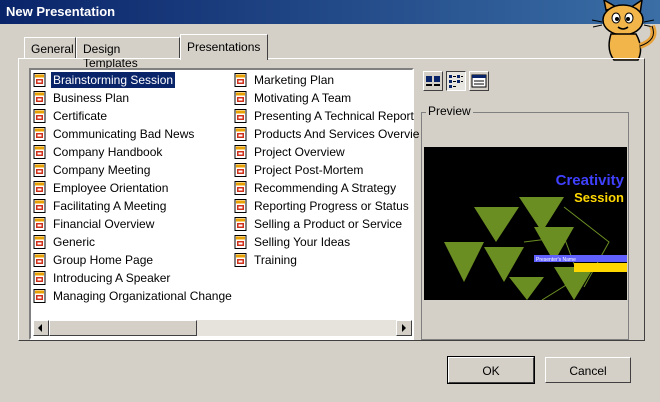 The width and height of the screenshot is (660, 402). I want to click on template-item-label: Recommending A Strategy, so click(325, 188).